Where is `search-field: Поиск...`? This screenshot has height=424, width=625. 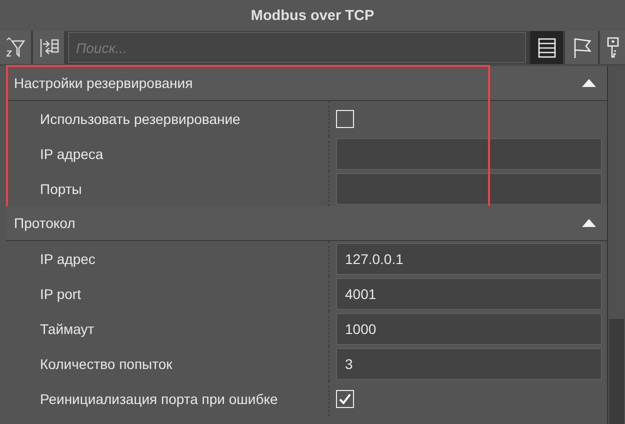
search-field: Поиск... is located at coordinates (297, 47).